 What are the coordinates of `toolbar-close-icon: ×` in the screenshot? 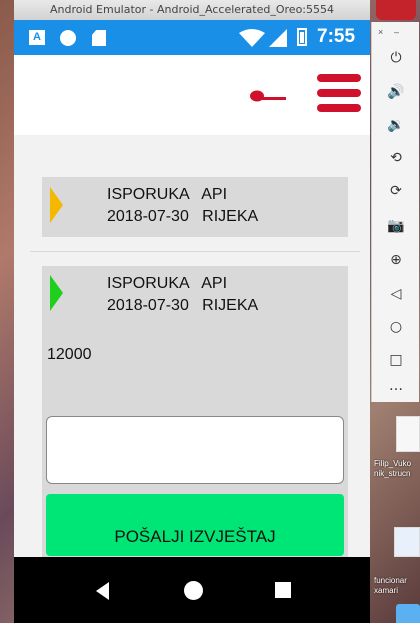 It's located at (380, 32).